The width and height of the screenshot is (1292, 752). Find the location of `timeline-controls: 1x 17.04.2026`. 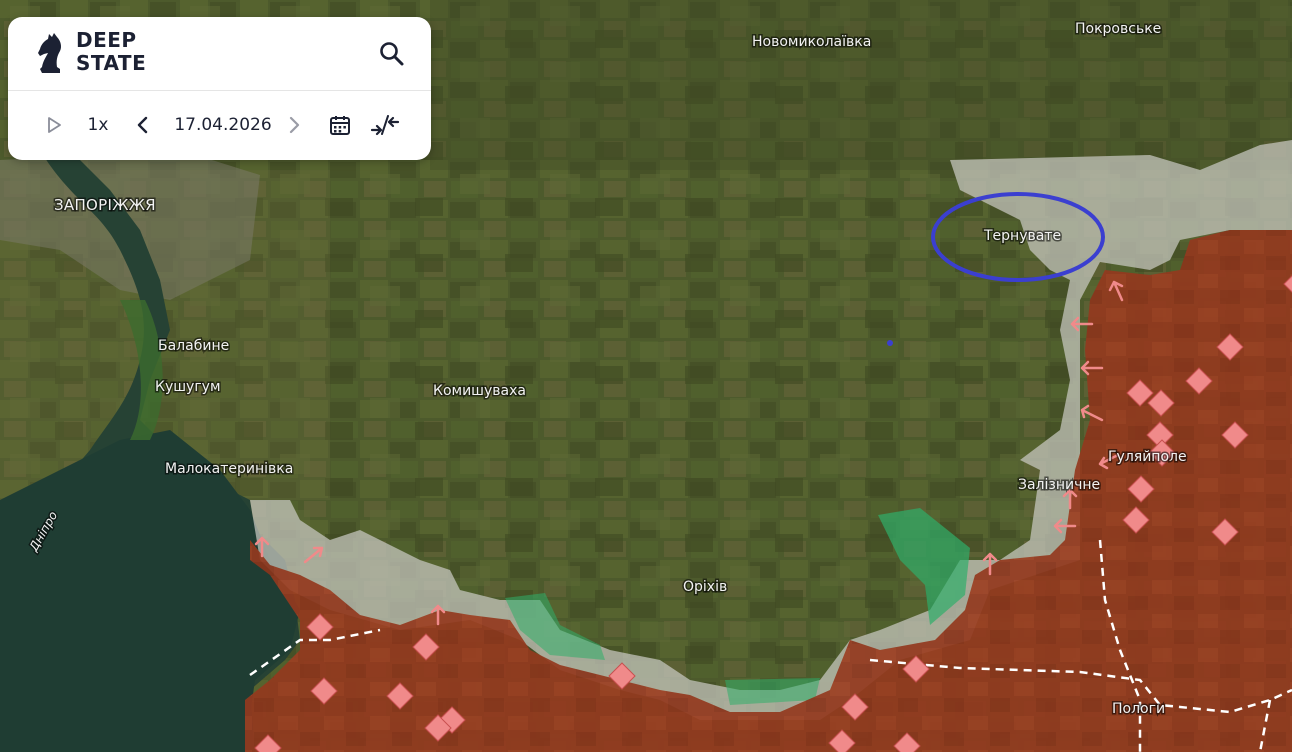

timeline-controls: 1x 17.04.2026 is located at coordinates (219, 125).